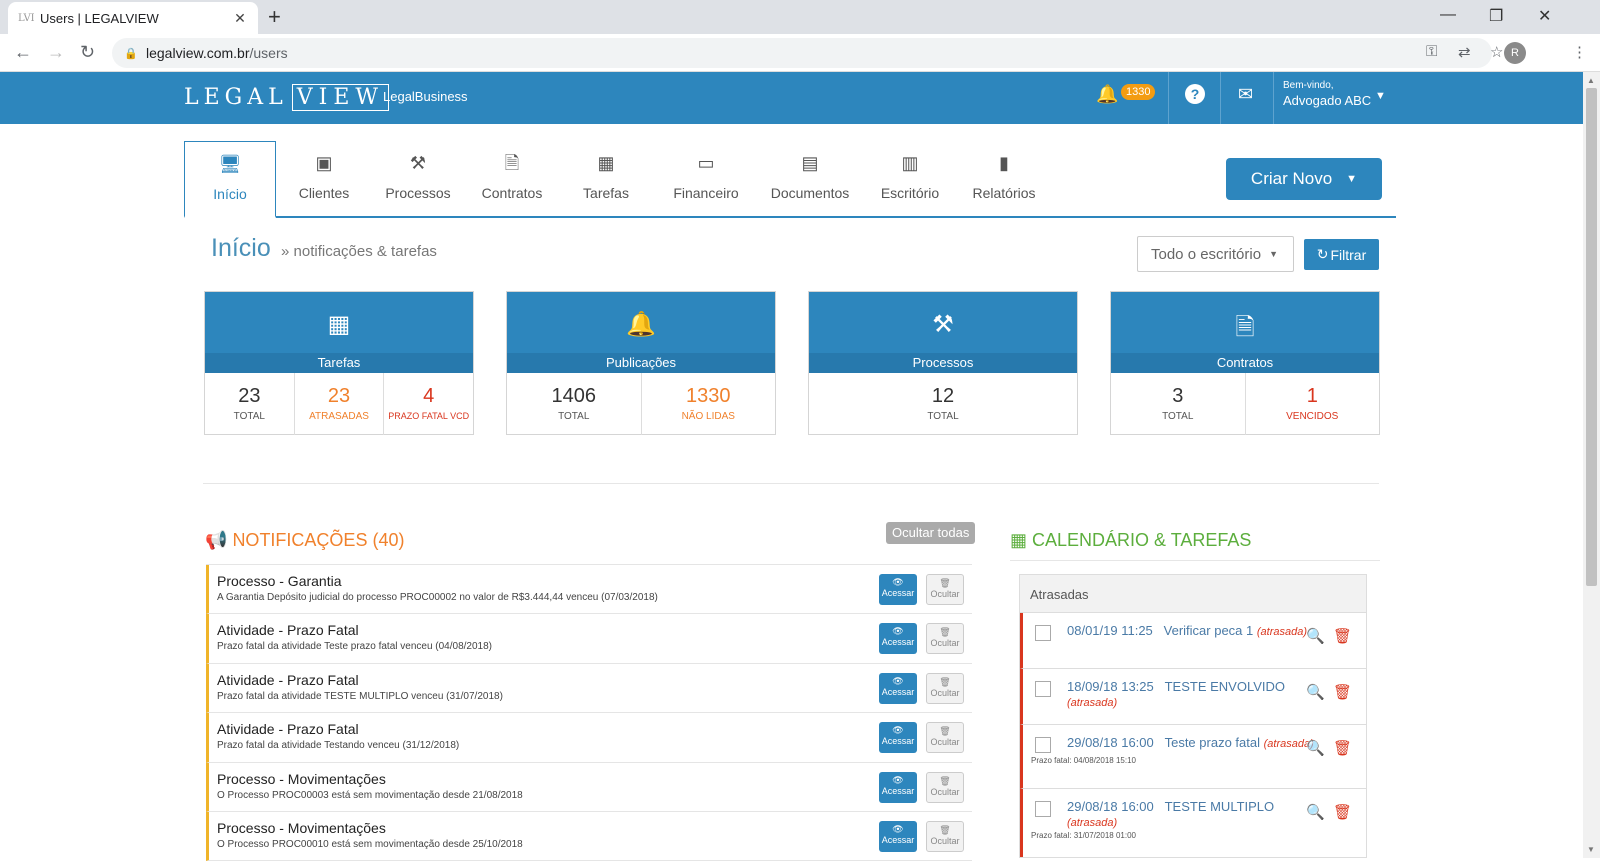  I want to click on translate-icon: ⇄, so click(1464, 52).